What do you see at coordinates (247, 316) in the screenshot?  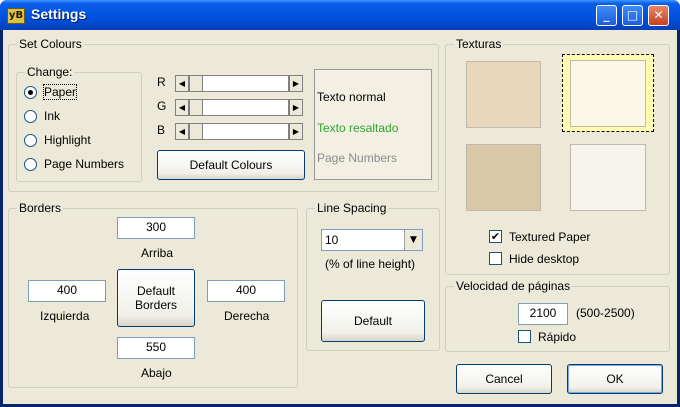 I see `derecha-label: Derecha` at bounding box center [247, 316].